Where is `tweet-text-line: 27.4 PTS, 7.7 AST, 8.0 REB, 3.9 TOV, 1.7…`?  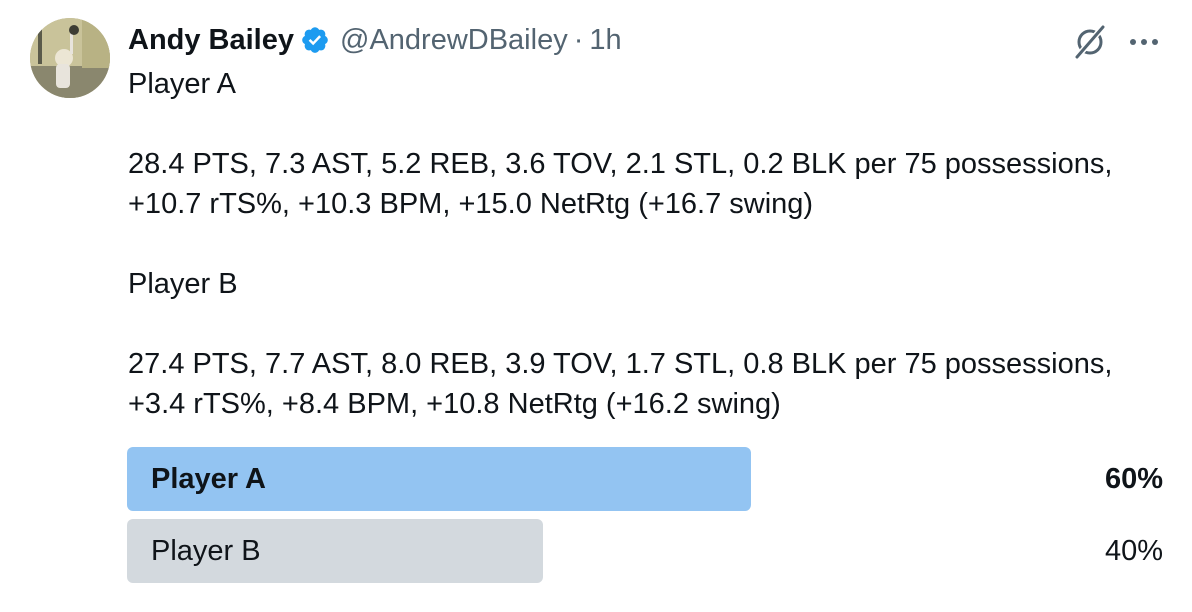
tweet-text-line: 27.4 PTS, 7.7 AST, 8.0 REB, 3.9 TOV, 1.7… is located at coordinates (620, 364).